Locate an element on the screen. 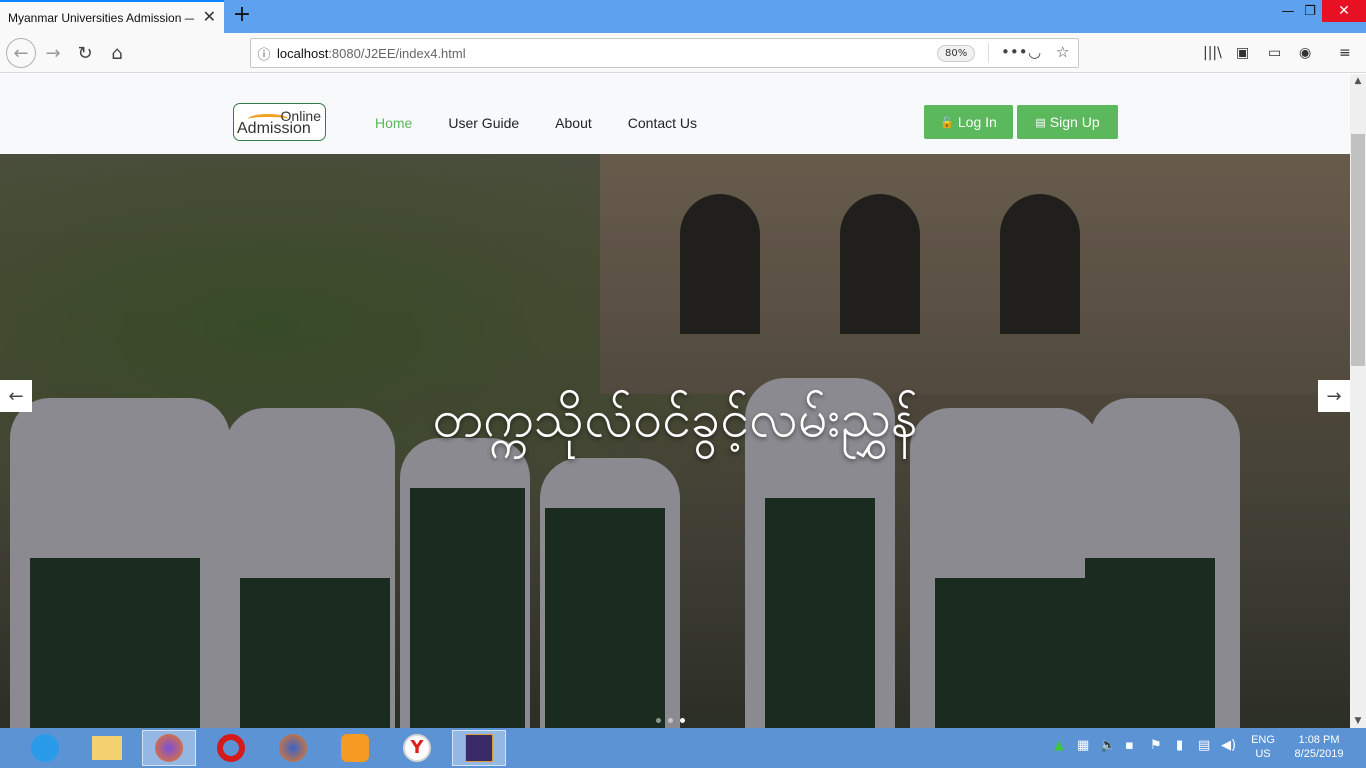  opera-logo-icon is located at coordinates (231, 748).